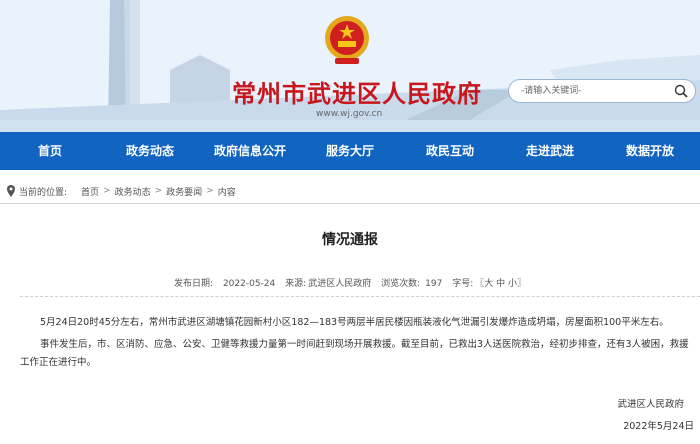  What do you see at coordinates (296, 284) in the screenshot?
I see `source-label: 来源:` at bounding box center [296, 284].